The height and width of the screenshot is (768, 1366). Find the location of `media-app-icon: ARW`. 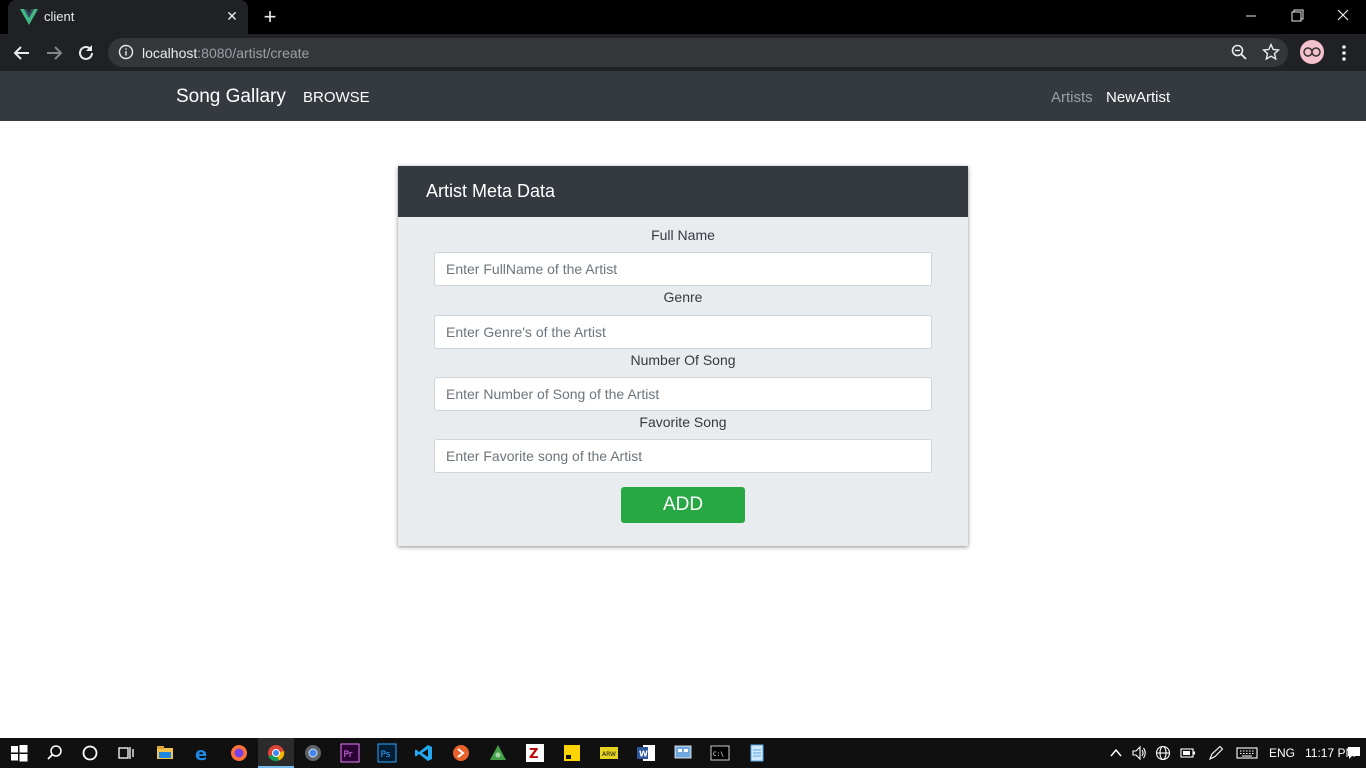

media-app-icon: ARW is located at coordinates (609, 753).